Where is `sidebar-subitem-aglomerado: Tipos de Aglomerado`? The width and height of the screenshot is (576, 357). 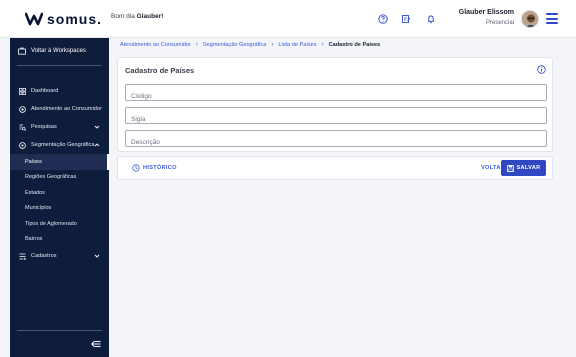
sidebar-subitem-aglomerado: Tipos de Aglomerado is located at coordinates (59, 224).